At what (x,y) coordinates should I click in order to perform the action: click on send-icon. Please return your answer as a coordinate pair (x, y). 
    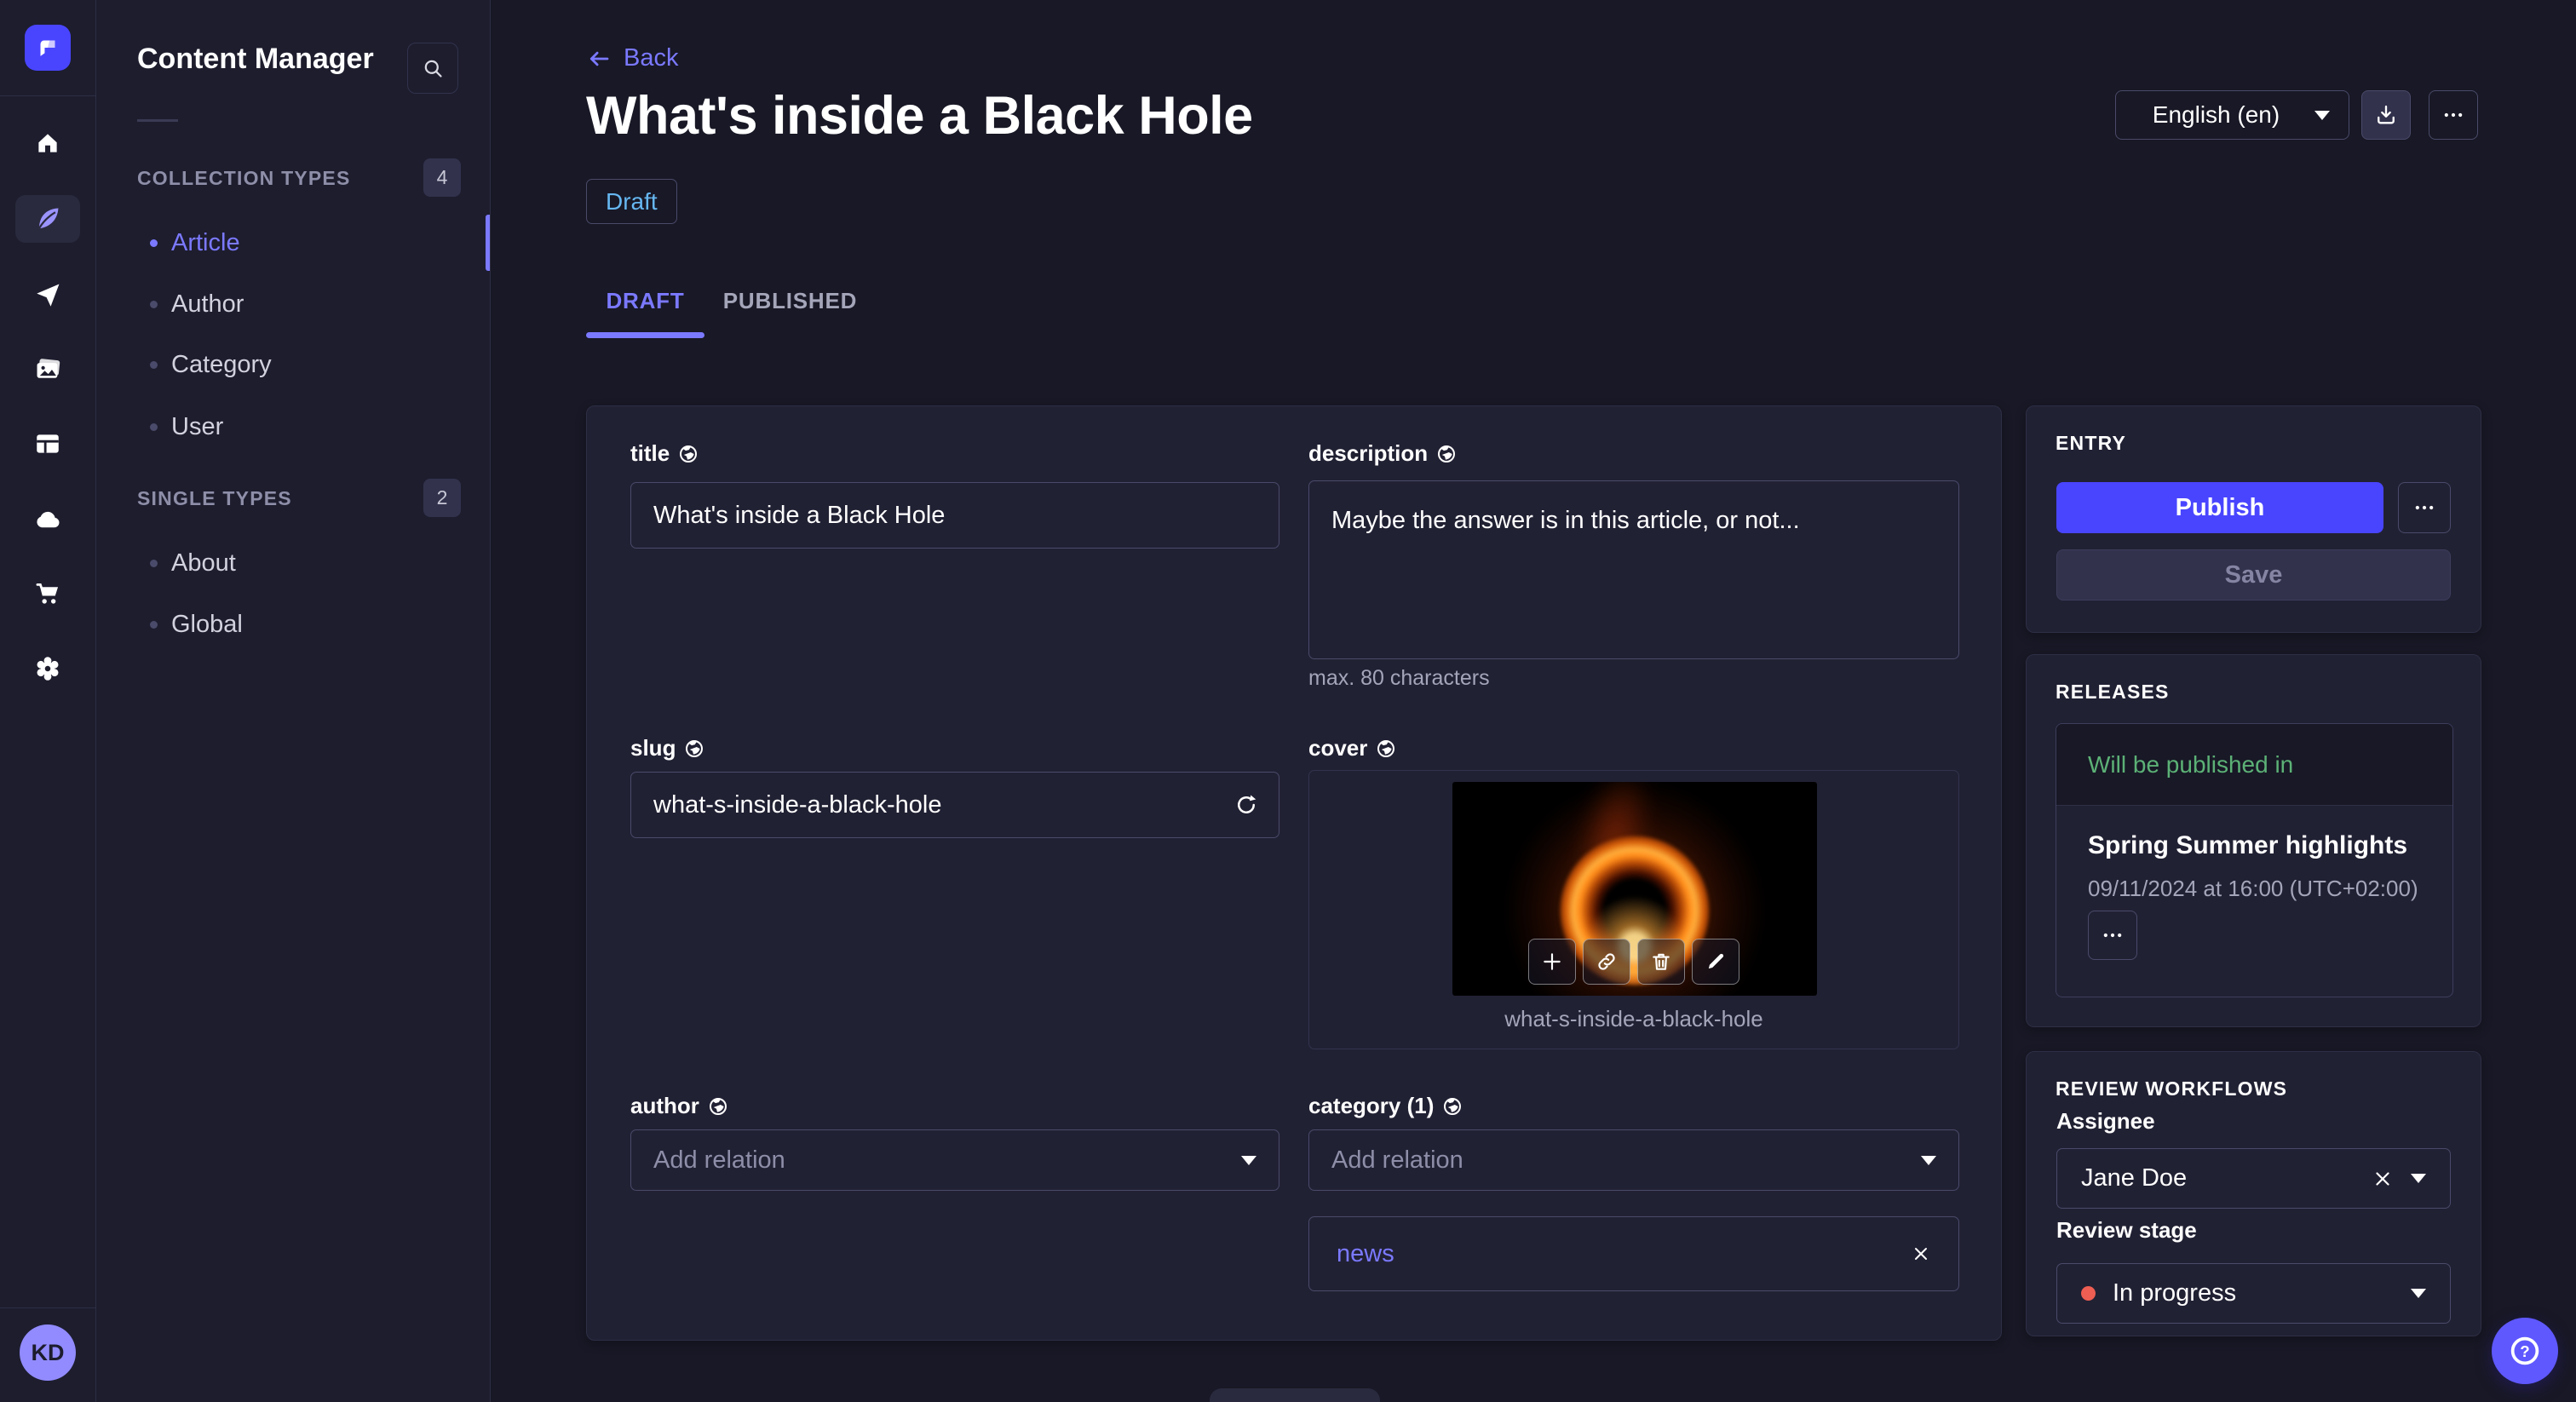
    Looking at the image, I should click on (49, 295).